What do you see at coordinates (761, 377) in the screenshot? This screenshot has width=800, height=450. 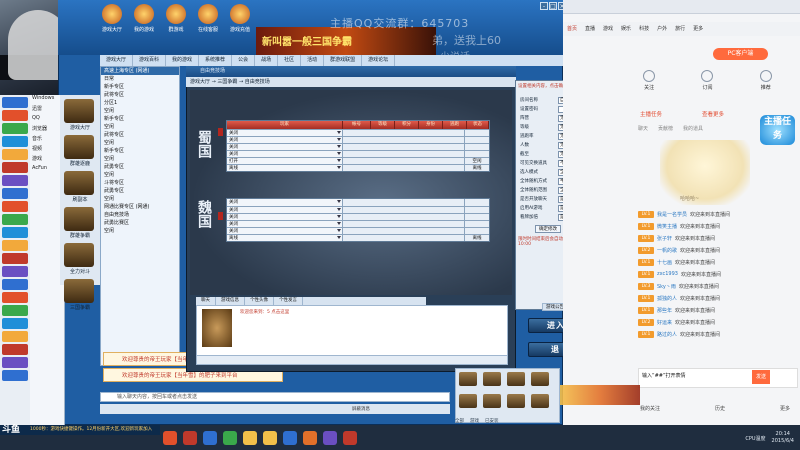 I see `send-button: 发送` at bounding box center [761, 377].